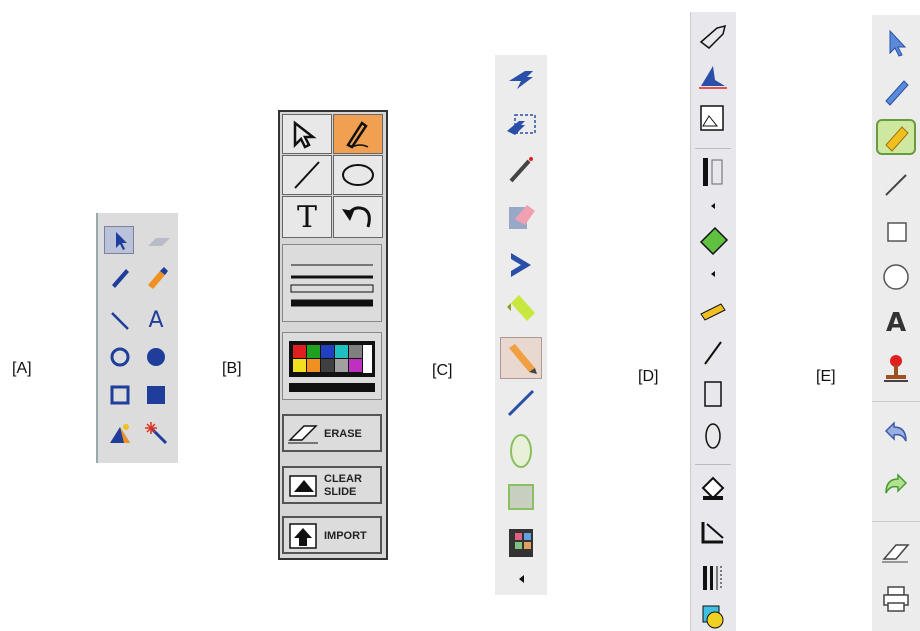 The width and height of the screenshot is (920, 631). Describe the element at coordinates (340, 492) in the screenshot. I see `clear-label-2: SLIDE` at that location.